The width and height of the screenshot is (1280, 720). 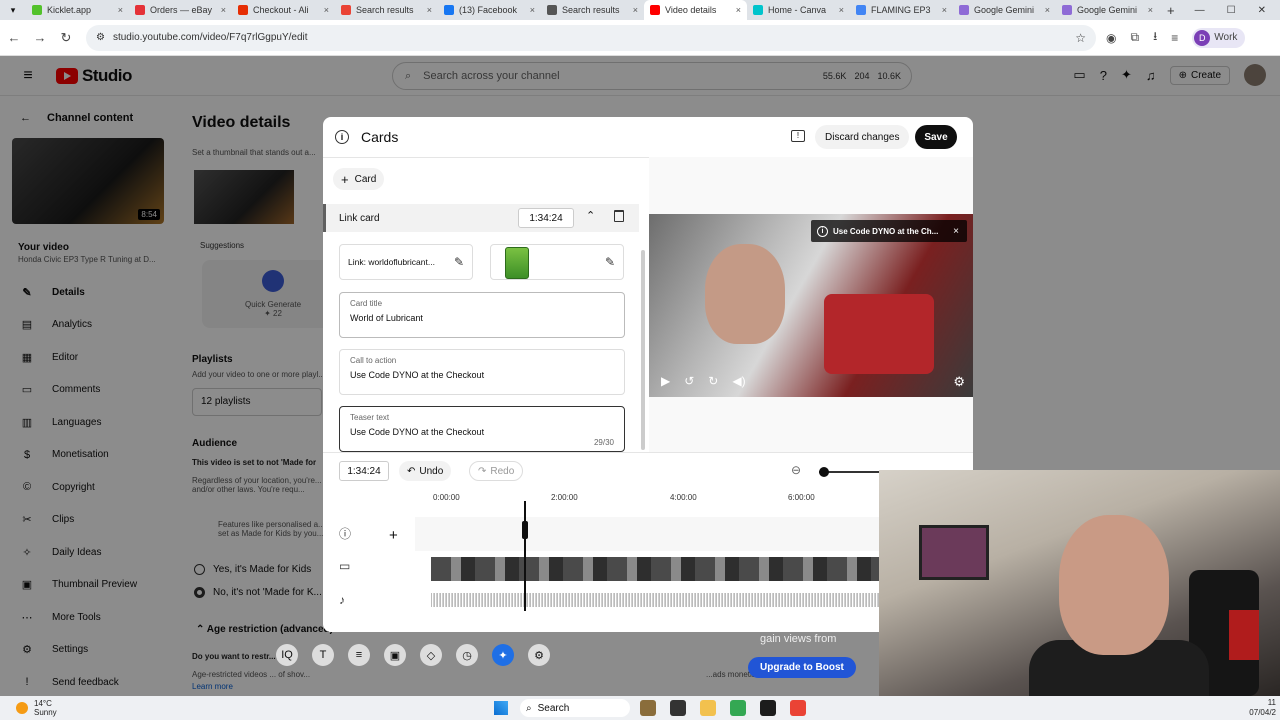 I want to click on link-selector: Link: worldoflubricant... ✎, so click(x=406, y=262).